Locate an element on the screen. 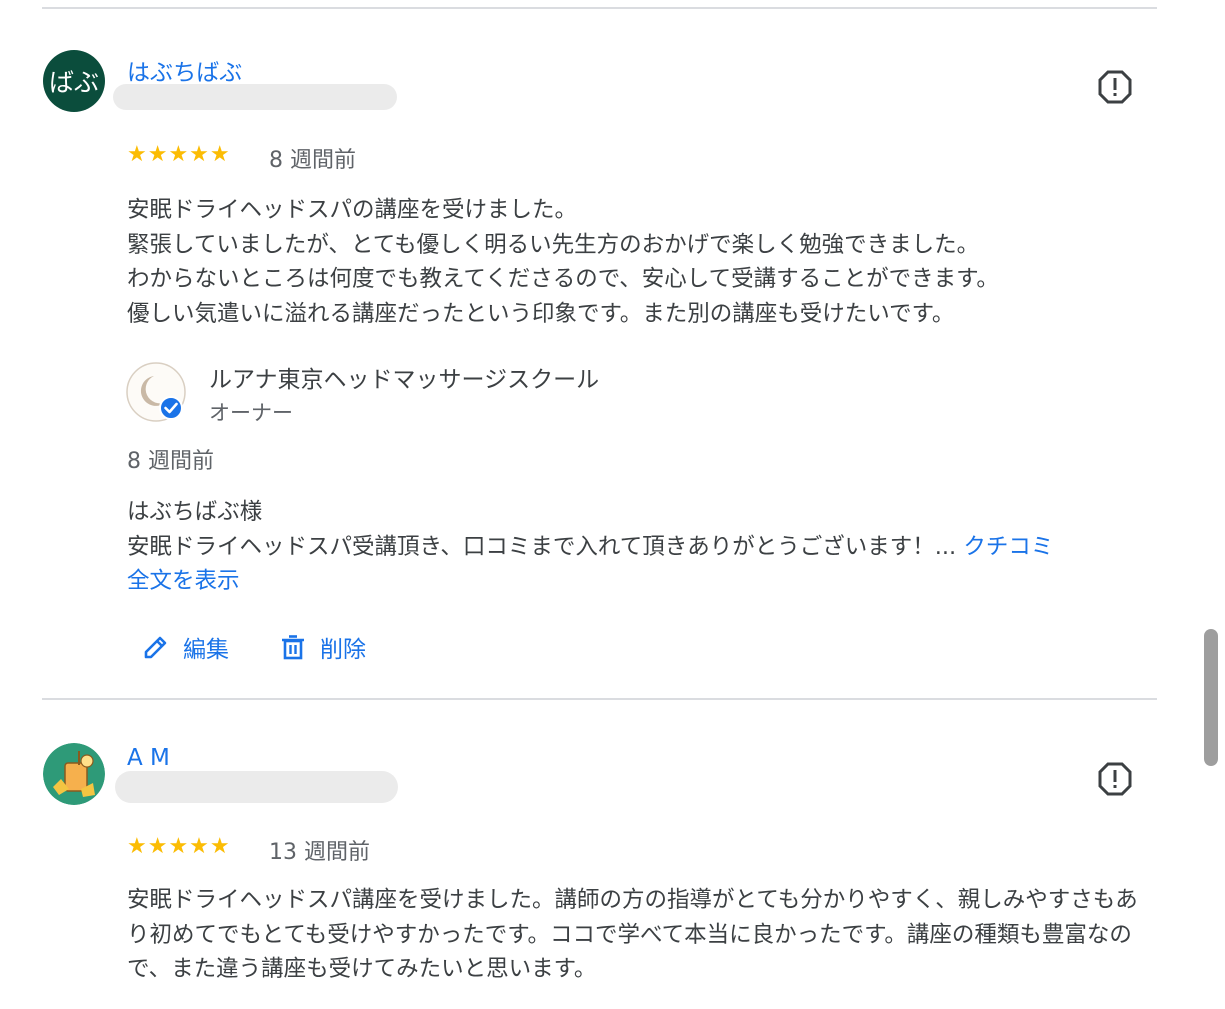 The image size is (1225, 1009). delete-button: 削除 is located at coordinates (323, 647).